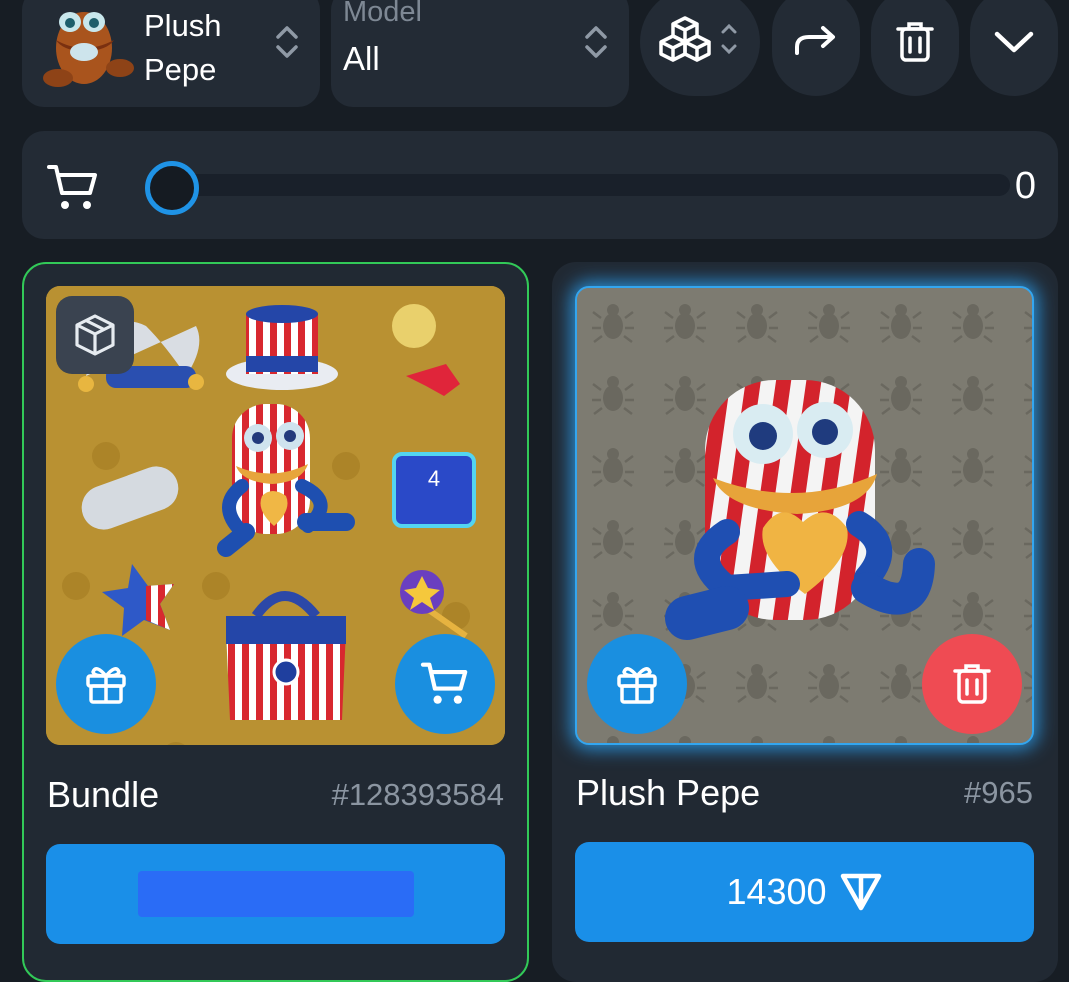  I want to click on card-number: #128393584, so click(417, 794).